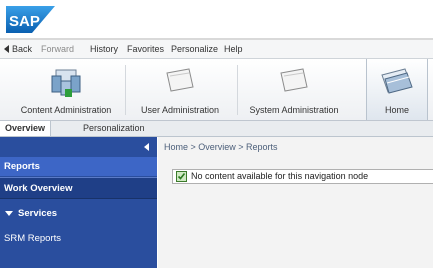  What do you see at coordinates (181, 176) in the screenshot?
I see `success-check-icon` at bounding box center [181, 176].